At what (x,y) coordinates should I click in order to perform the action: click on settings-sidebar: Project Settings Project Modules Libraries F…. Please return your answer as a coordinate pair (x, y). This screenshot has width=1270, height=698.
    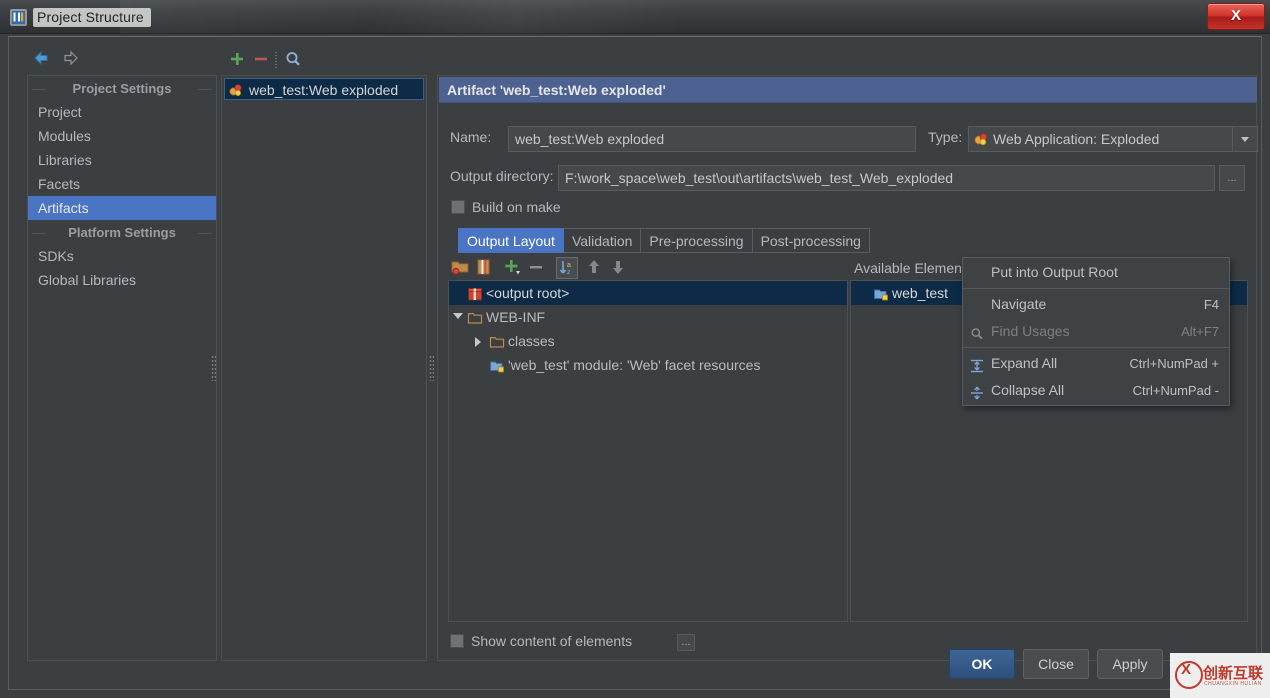
    Looking at the image, I should click on (122, 368).